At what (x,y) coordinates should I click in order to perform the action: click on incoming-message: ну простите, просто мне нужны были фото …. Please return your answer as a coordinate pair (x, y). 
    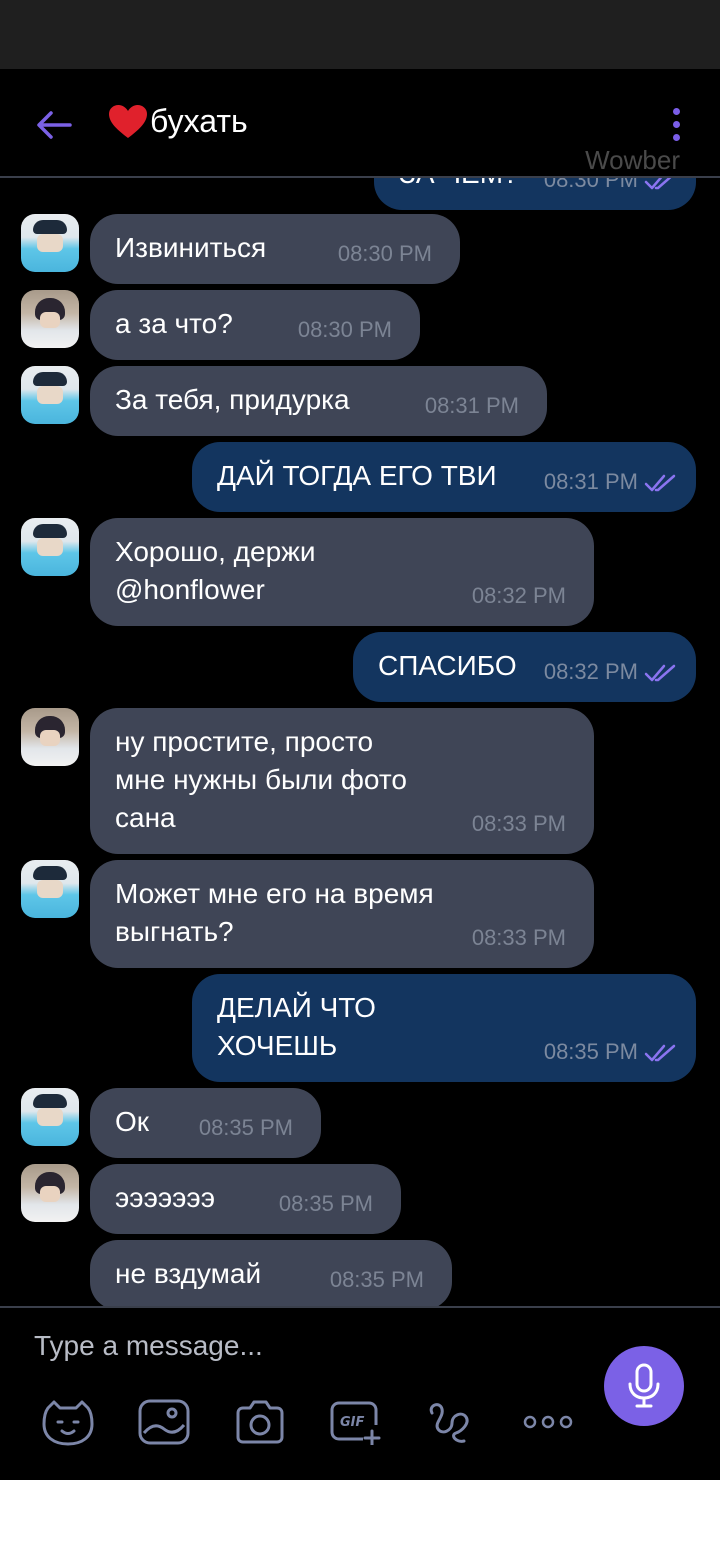
    Looking at the image, I should click on (342, 781).